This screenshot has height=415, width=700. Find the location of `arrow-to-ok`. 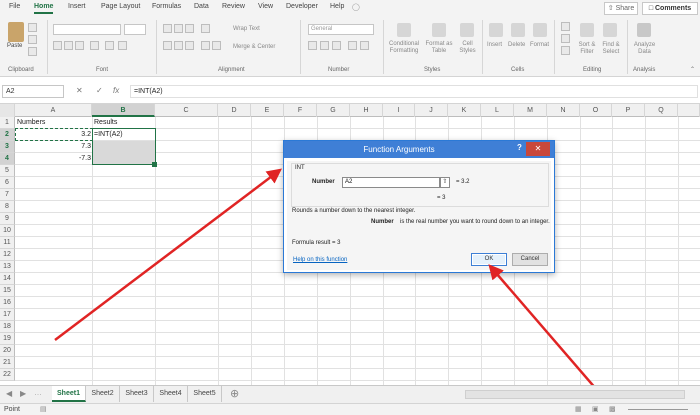

arrow-to-ok is located at coordinates (546, 331).